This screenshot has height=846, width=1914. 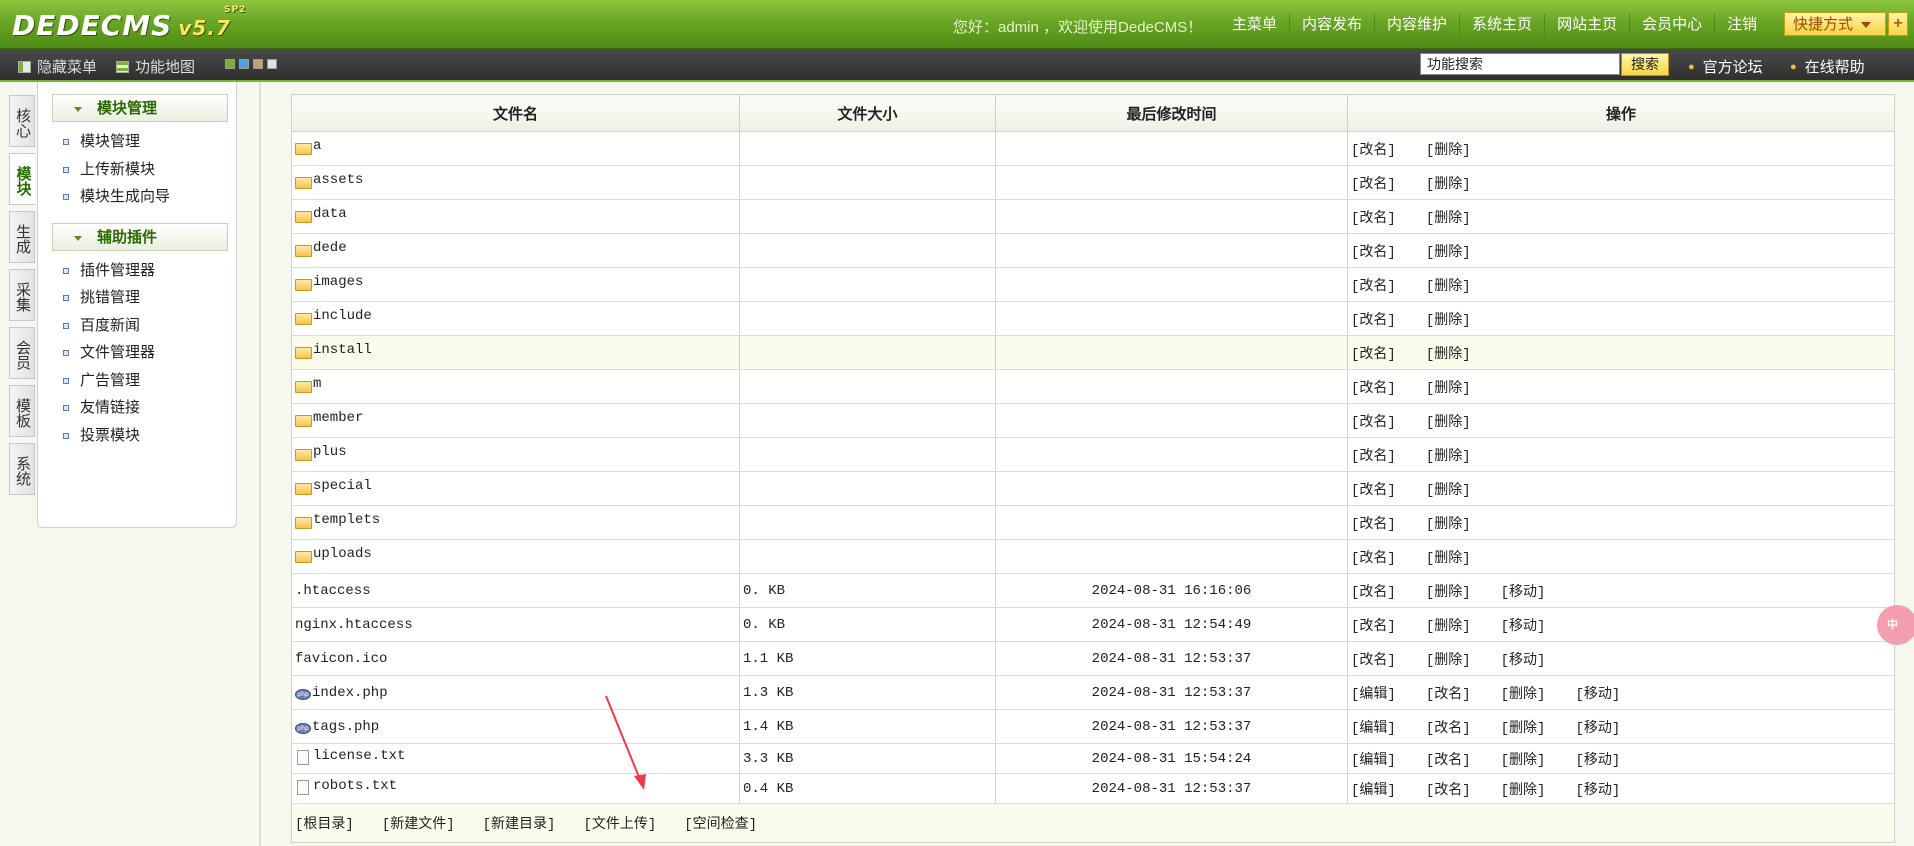 What do you see at coordinates (137, 326) in the screenshot?
I see `menu-item: 百度新闻` at bounding box center [137, 326].